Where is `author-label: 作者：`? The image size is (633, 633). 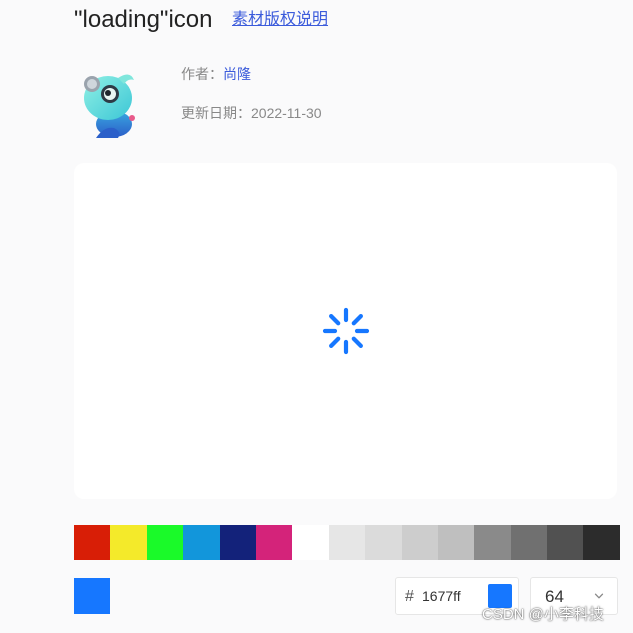
author-label: 作者： is located at coordinates (202, 74).